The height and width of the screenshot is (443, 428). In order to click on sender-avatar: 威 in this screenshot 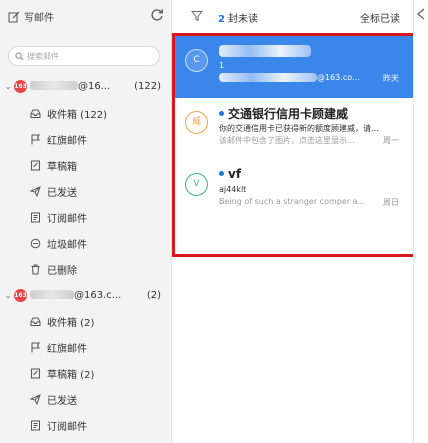, I will do `click(196, 122)`.